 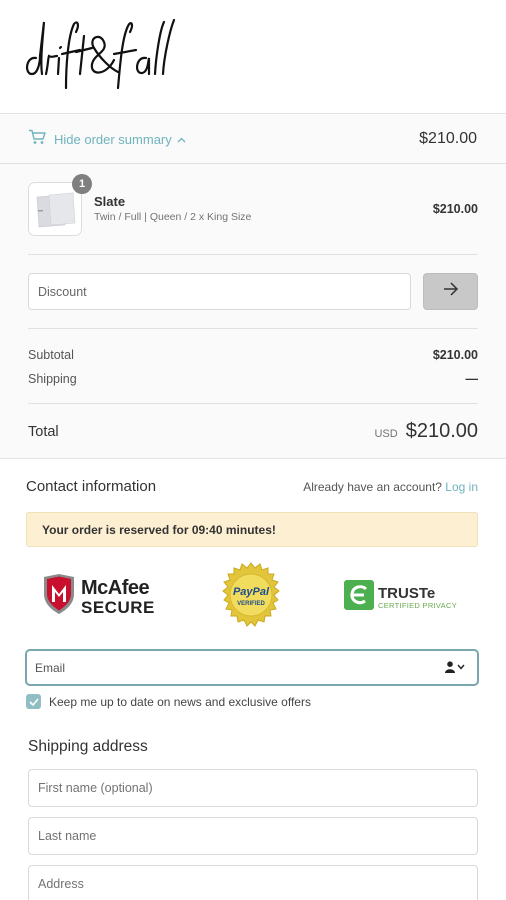 What do you see at coordinates (253, 788) in the screenshot?
I see `first-name-field: First name (optional)` at bounding box center [253, 788].